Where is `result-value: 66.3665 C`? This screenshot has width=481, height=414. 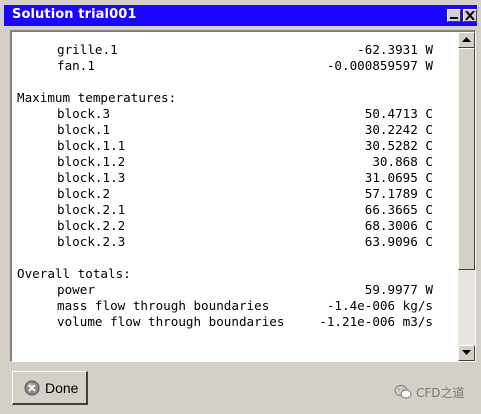
result-value: 66.3665 C is located at coordinates (398, 209).